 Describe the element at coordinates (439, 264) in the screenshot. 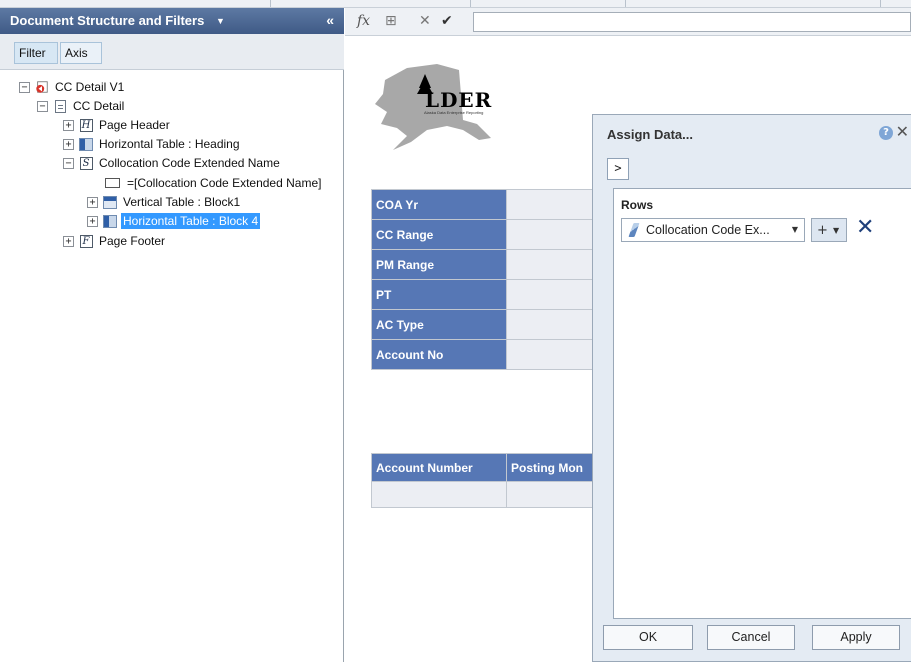

I see `row-header: PM Range` at that location.